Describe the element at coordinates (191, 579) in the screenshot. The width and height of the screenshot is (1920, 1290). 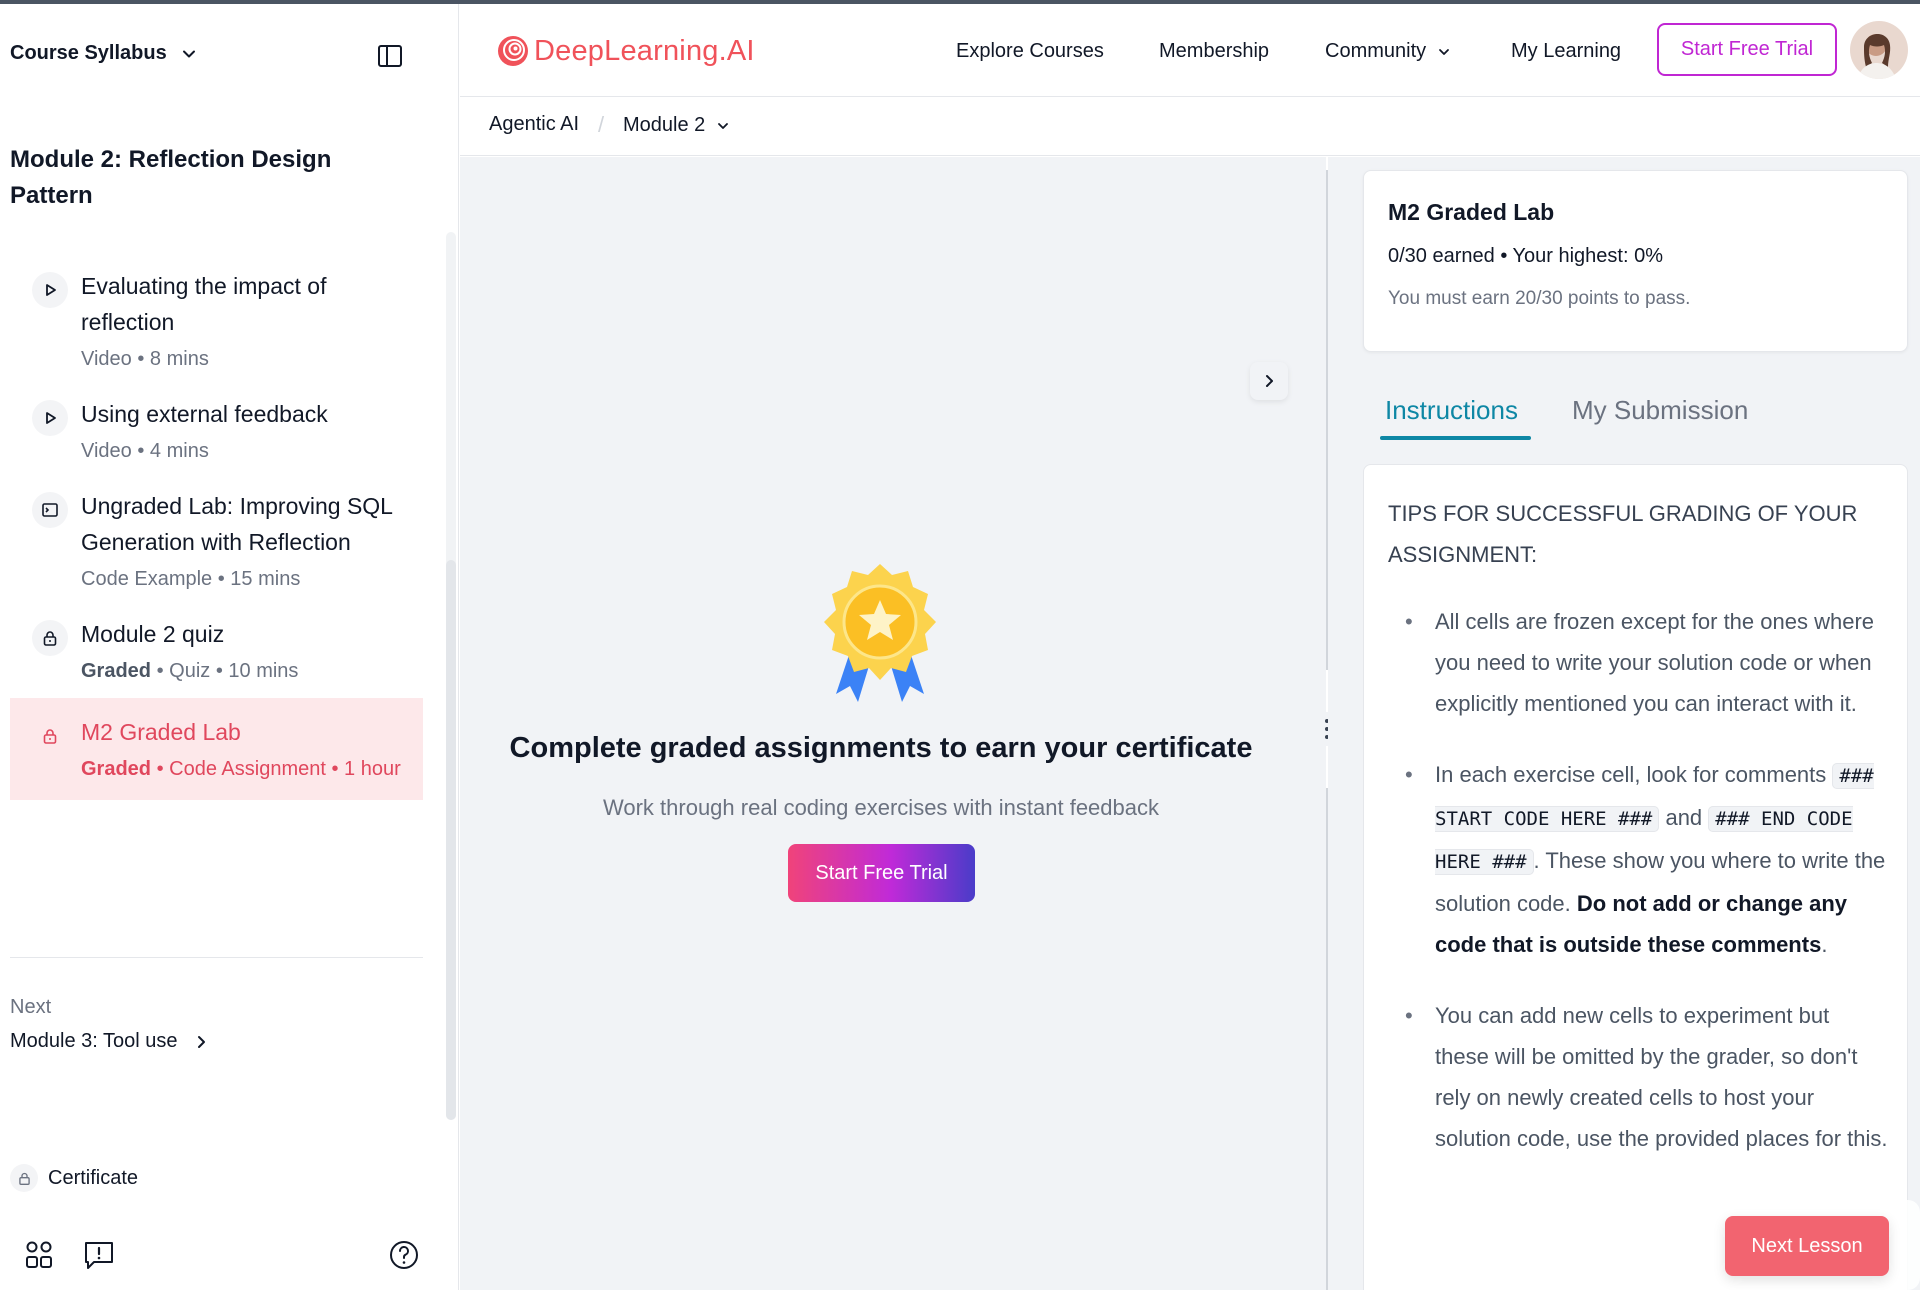
I see `lesson-meta: Code Example • 15 mins` at that location.